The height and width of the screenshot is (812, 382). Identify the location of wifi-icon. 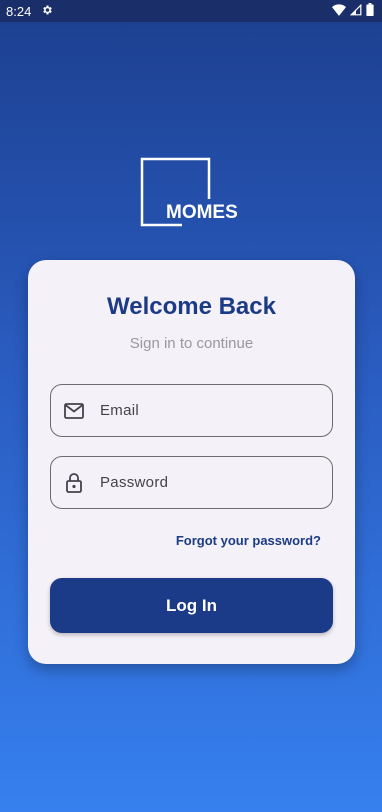
(339, 11).